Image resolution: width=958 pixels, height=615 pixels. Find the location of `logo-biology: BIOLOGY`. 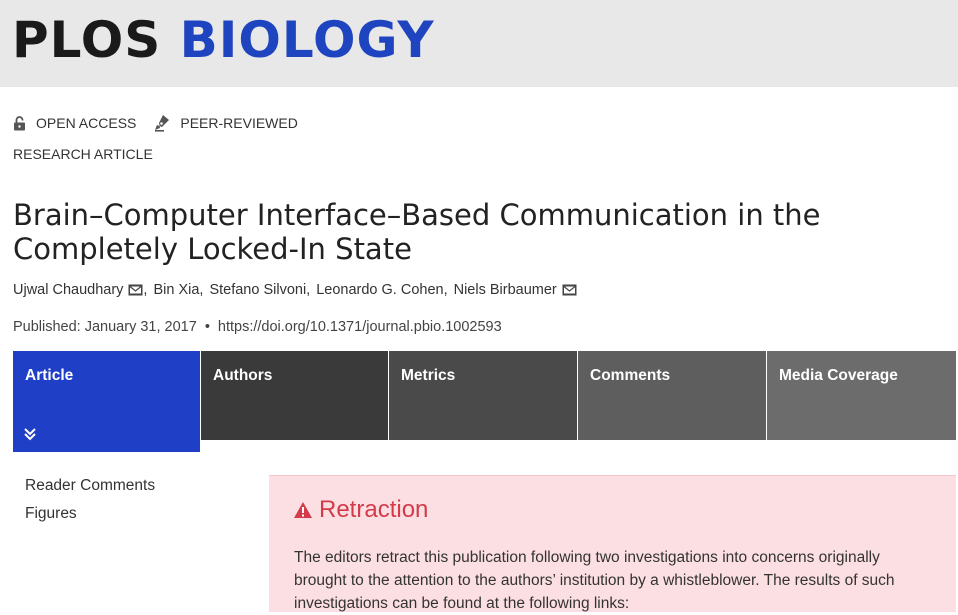

logo-biology: BIOLOGY is located at coordinates (307, 40).